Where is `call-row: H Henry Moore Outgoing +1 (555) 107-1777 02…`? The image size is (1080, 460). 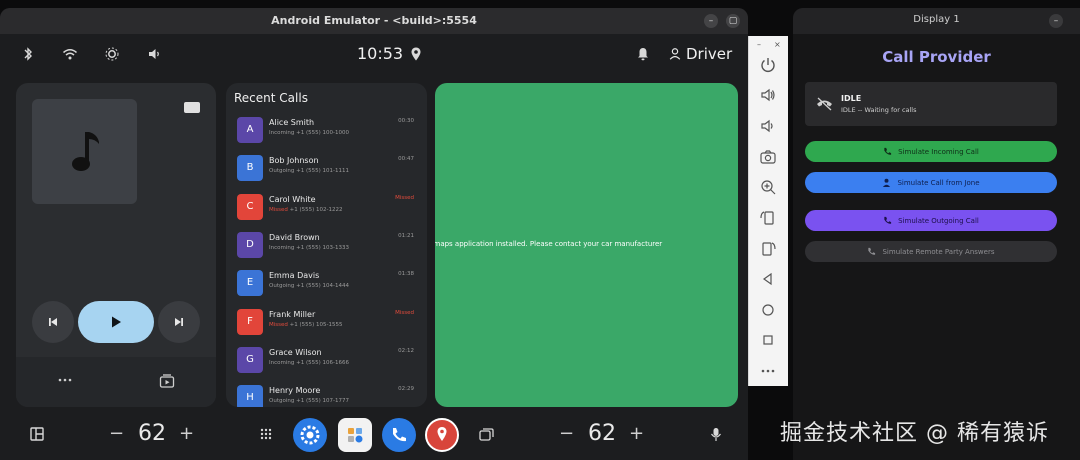 call-row: H Henry Moore Outgoing +1 (555) 107-1777 02… is located at coordinates (326, 394).